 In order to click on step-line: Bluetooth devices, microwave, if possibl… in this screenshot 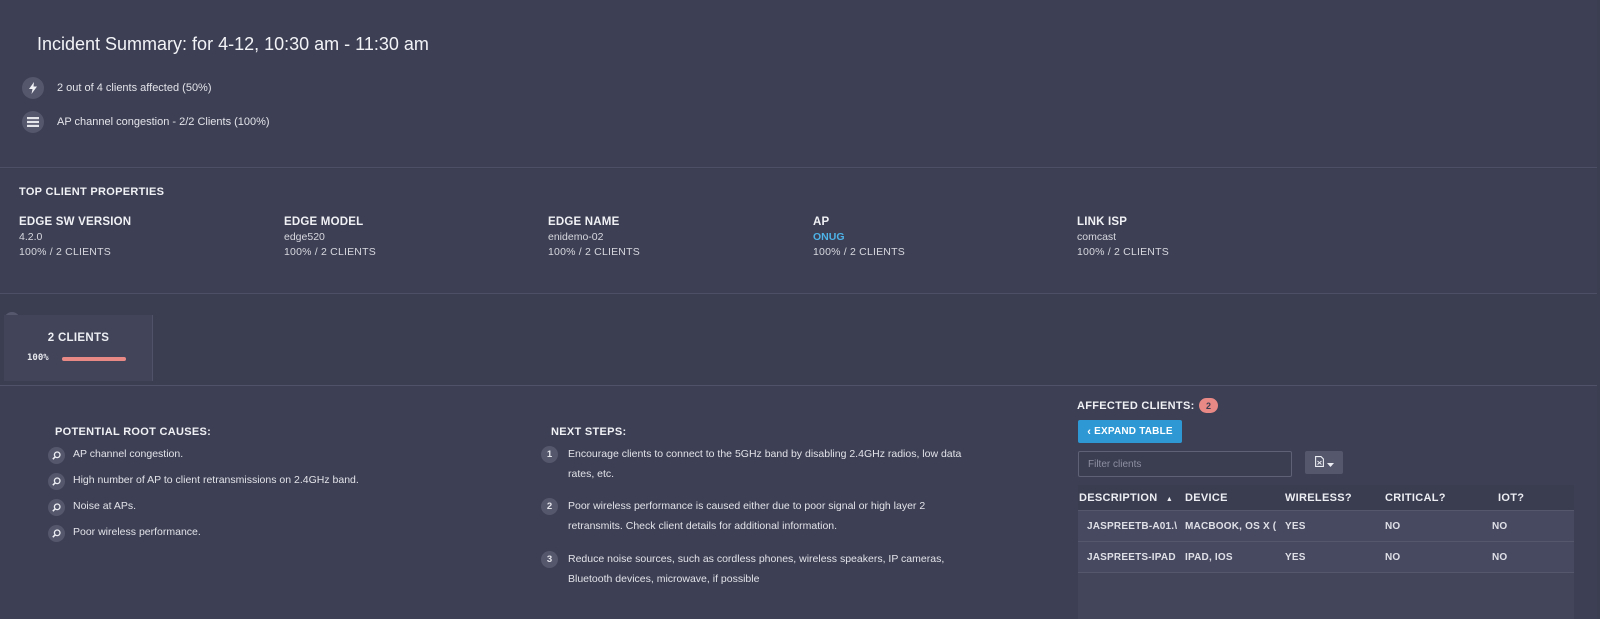, I will do `click(664, 579)`.